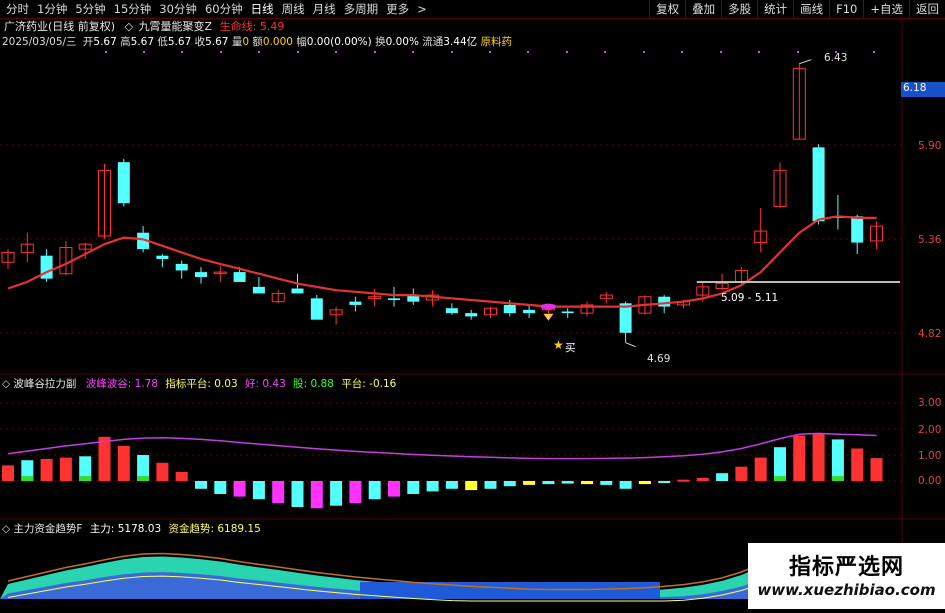  What do you see at coordinates (324, 9) in the screenshot?
I see `period-tab-8: 月线` at bounding box center [324, 9].